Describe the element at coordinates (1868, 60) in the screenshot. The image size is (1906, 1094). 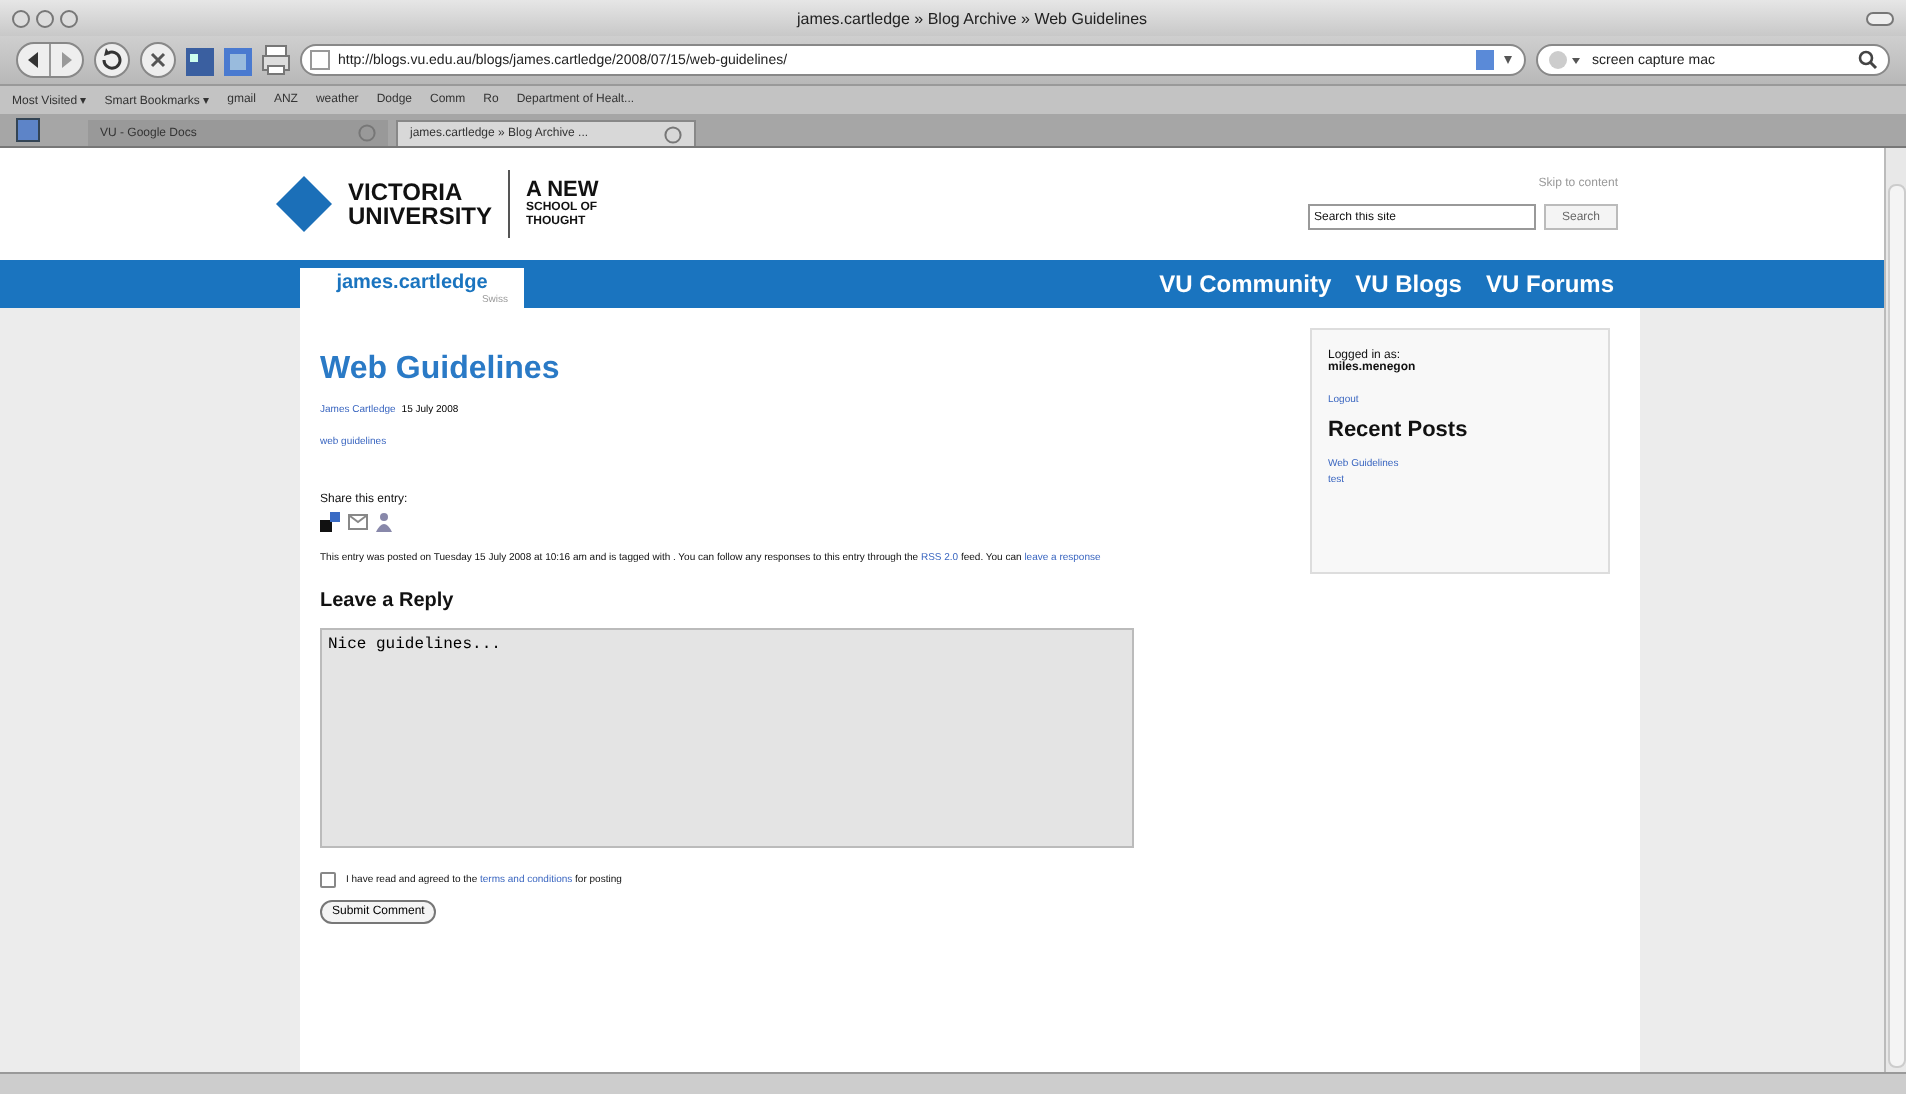
I see `search-icon` at that location.